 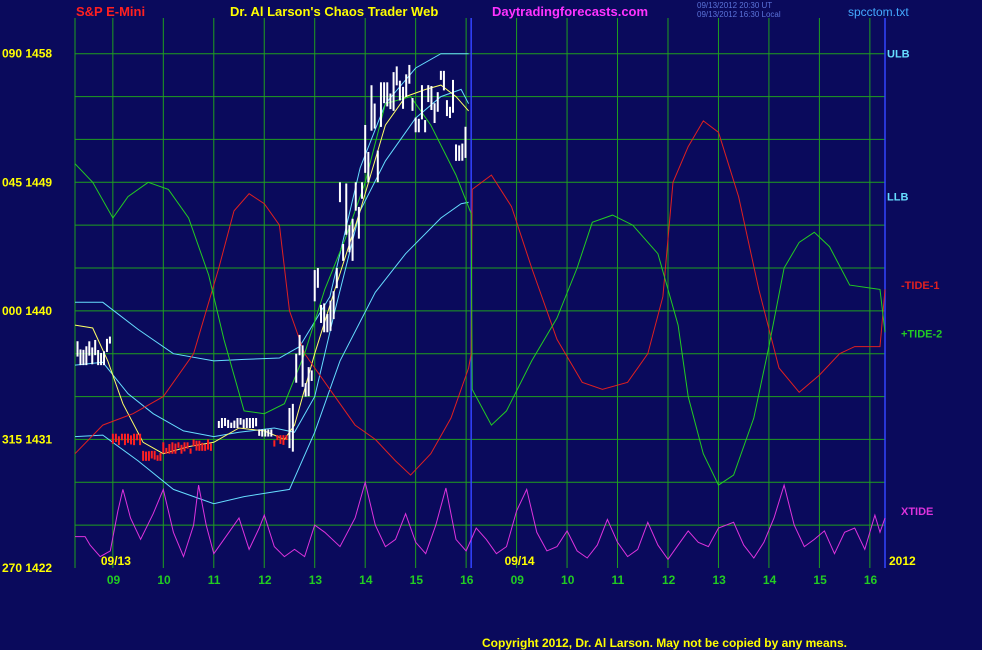 I want to click on series-label: -TIDE-1, so click(x=920, y=286).